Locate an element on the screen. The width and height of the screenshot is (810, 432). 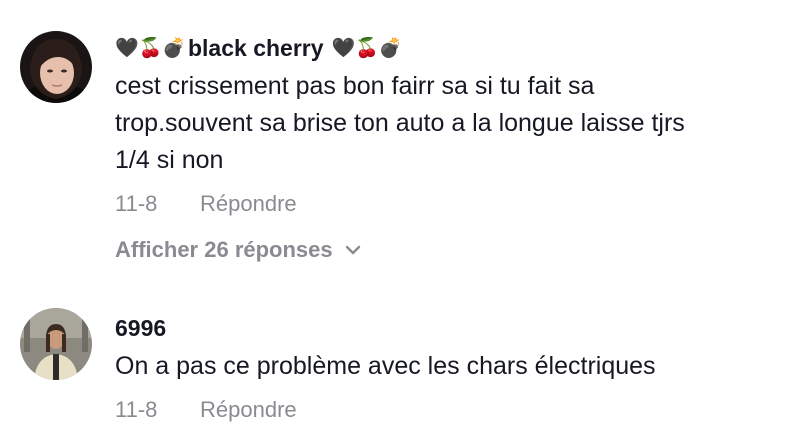
username-text: black cherry is located at coordinates (255, 48).